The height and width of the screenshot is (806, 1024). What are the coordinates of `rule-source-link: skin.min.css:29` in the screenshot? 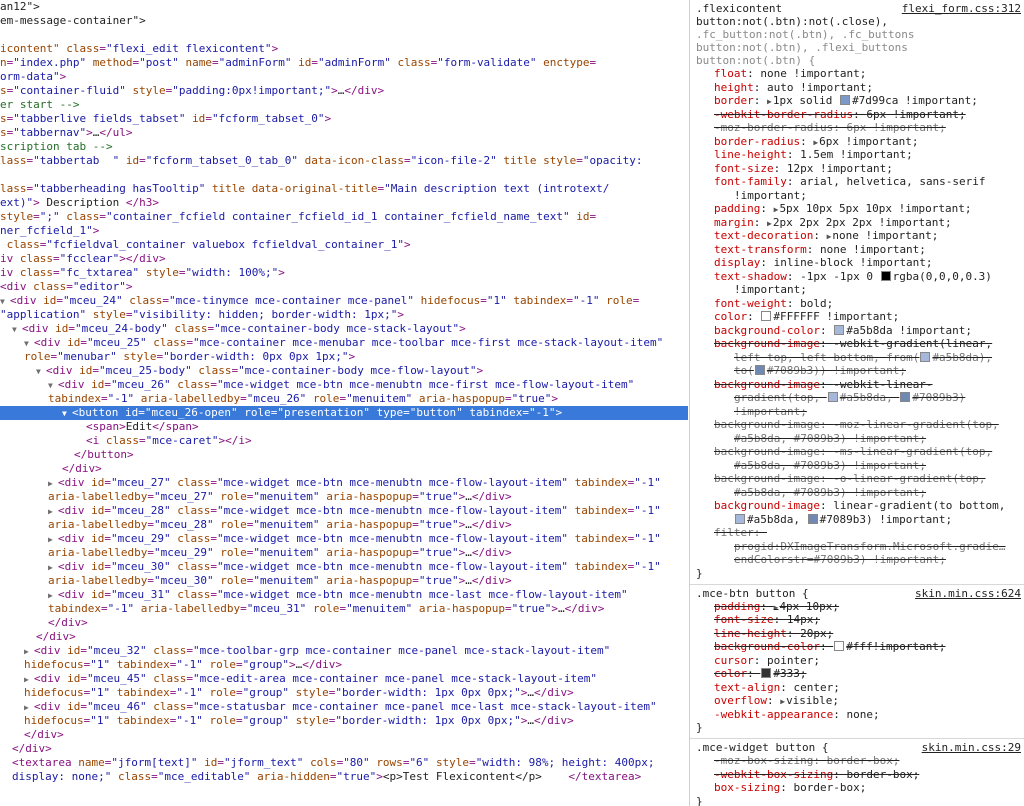 It's located at (971, 747).